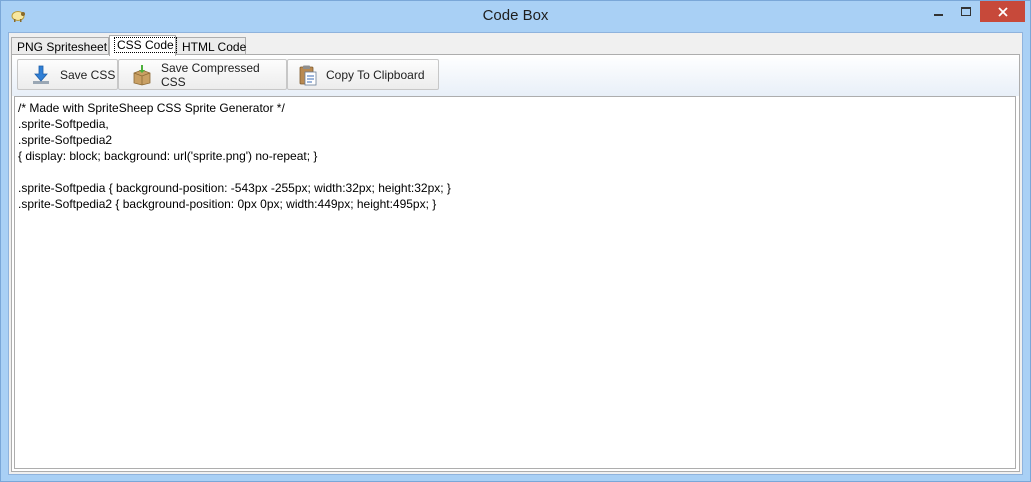 This screenshot has width=1031, height=482. I want to click on save-css-button: Save CSS, so click(67, 74).